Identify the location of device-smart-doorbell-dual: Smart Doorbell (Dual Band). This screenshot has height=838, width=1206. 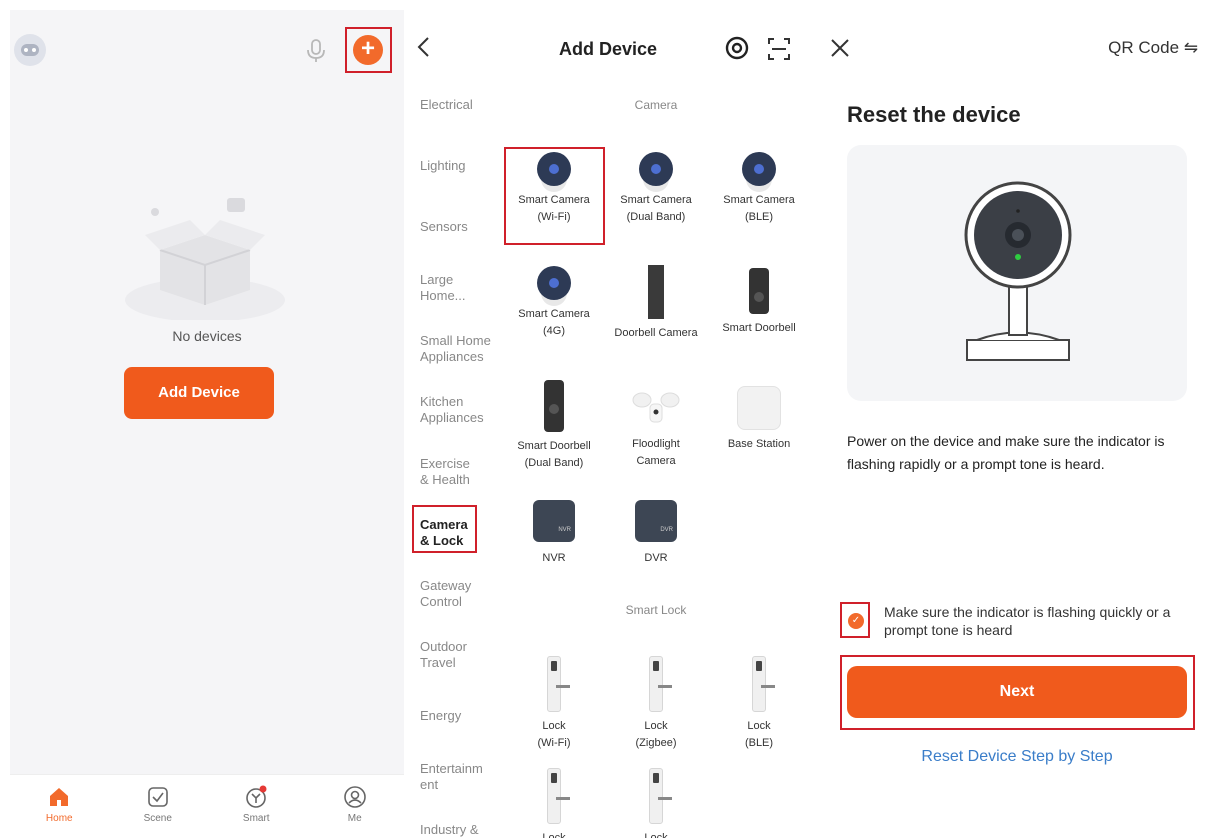
(554, 426).